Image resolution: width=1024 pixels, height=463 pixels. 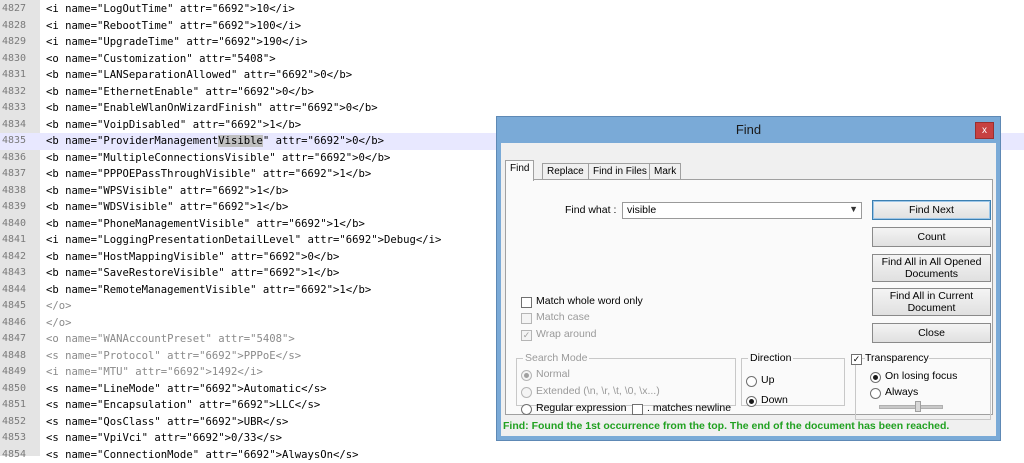 What do you see at coordinates (19, 257) in the screenshot?
I see `line-number: 4842` at bounding box center [19, 257].